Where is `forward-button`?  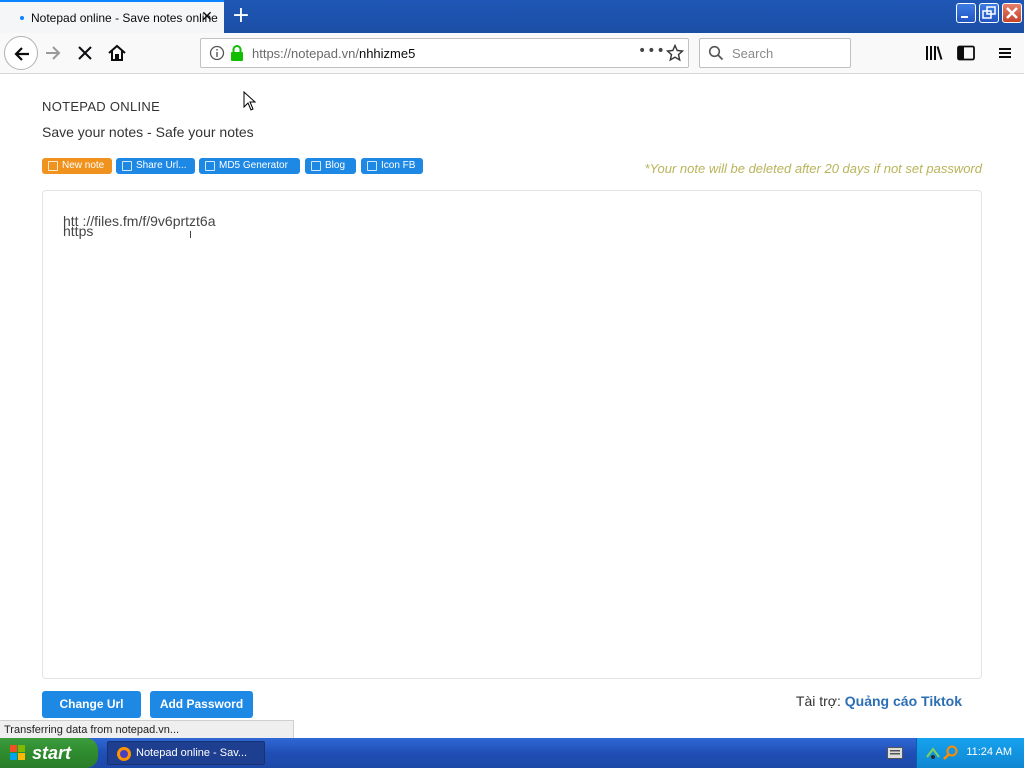
forward-button is located at coordinates (53, 53).